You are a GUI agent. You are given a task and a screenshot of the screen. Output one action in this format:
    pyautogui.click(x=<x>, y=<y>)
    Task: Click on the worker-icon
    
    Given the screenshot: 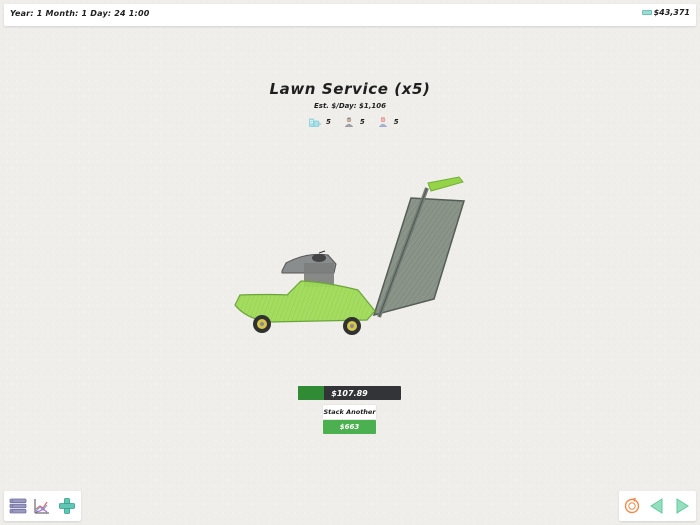 What is the action you would take?
    pyautogui.click(x=349, y=122)
    